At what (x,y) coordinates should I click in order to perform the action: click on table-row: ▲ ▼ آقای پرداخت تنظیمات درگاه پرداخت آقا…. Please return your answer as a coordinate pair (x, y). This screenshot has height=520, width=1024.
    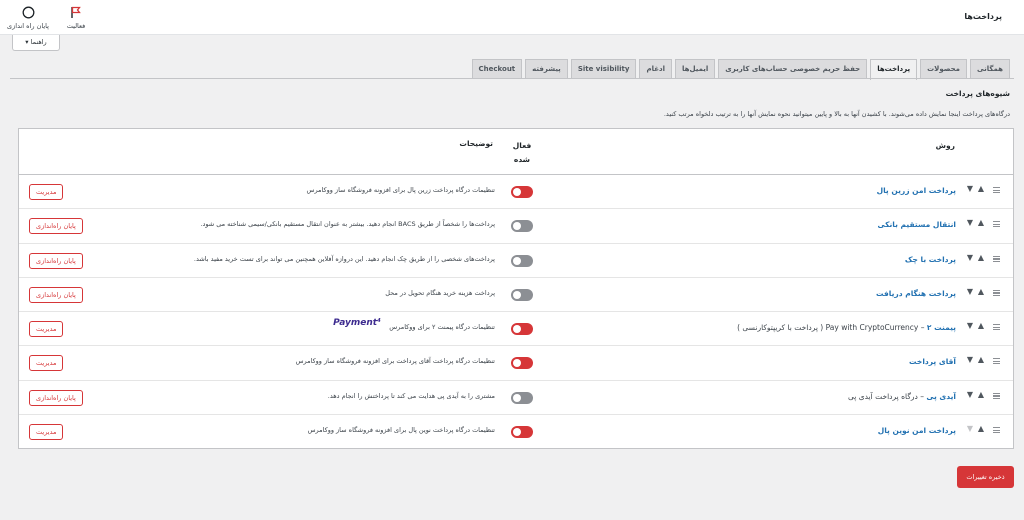
    Looking at the image, I should click on (516, 363).